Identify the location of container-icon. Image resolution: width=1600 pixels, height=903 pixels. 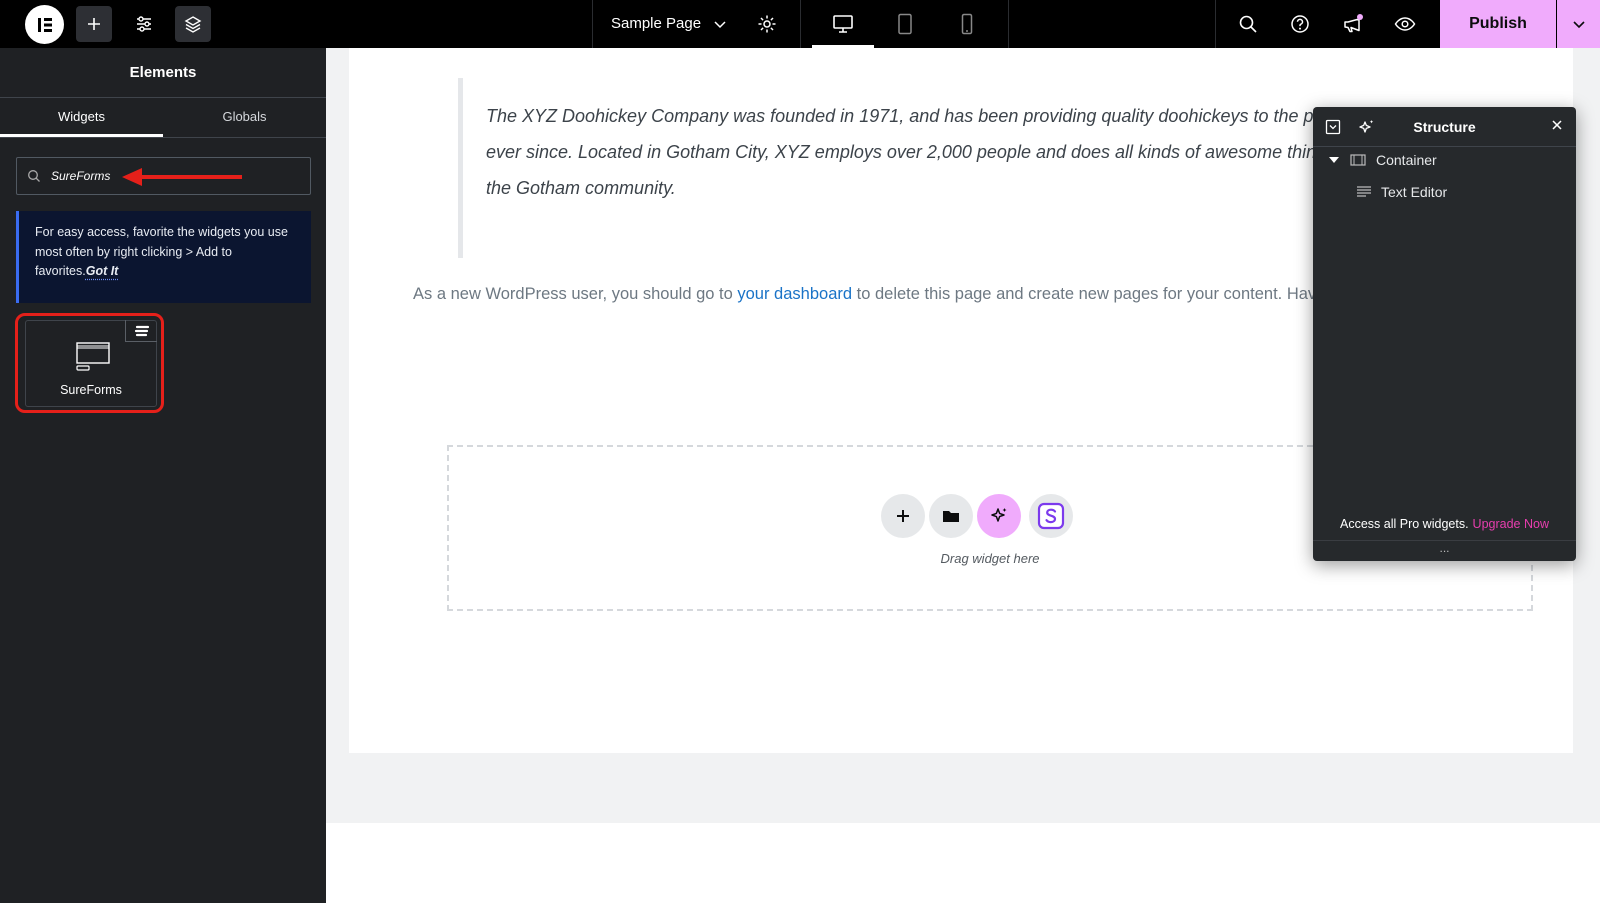
(1358, 160).